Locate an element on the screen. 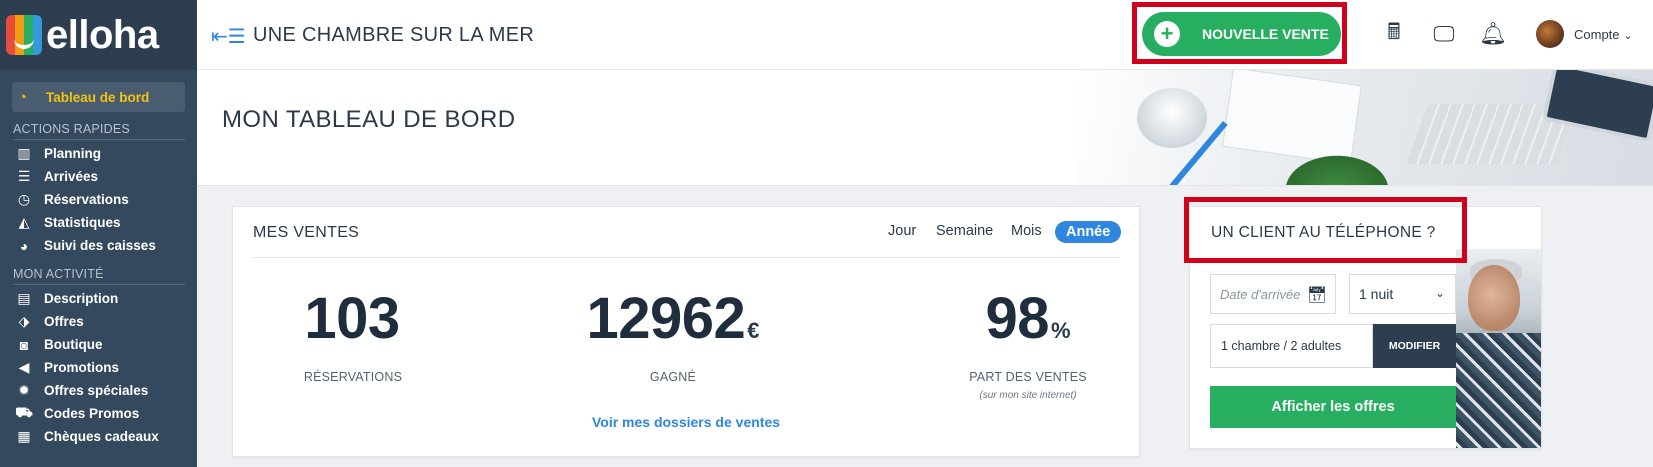 This screenshot has width=1653, height=467. sidebar-item-label: Codes Promos is located at coordinates (92, 413).